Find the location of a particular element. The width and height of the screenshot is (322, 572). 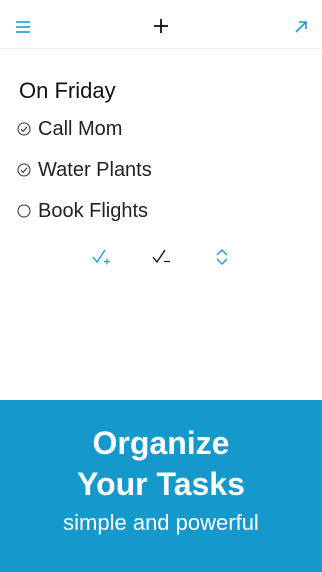

hamburger-menu-icon is located at coordinates (23, 27).